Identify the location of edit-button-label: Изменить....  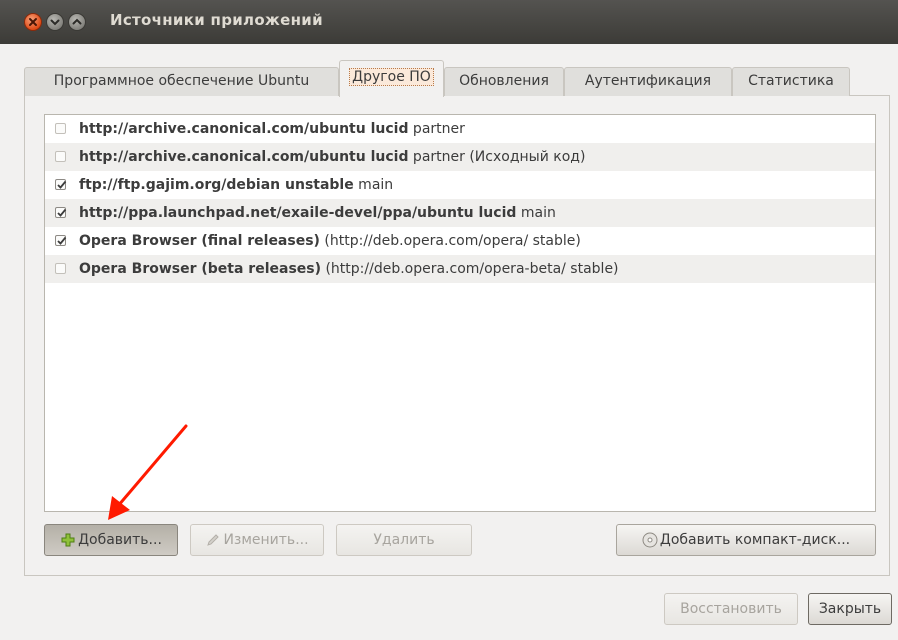
(266, 540).